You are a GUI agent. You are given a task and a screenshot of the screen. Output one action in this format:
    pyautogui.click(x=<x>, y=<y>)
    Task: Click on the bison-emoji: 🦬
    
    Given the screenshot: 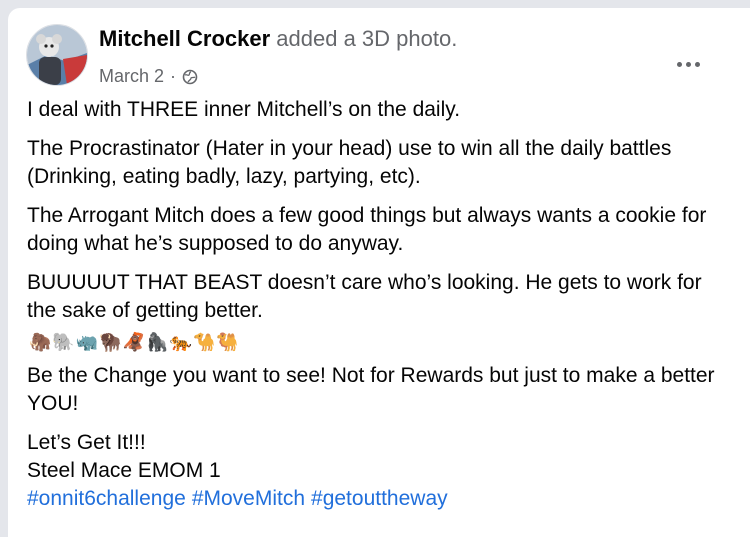 What is the action you would take?
    pyautogui.click(x=110, y=342)
    